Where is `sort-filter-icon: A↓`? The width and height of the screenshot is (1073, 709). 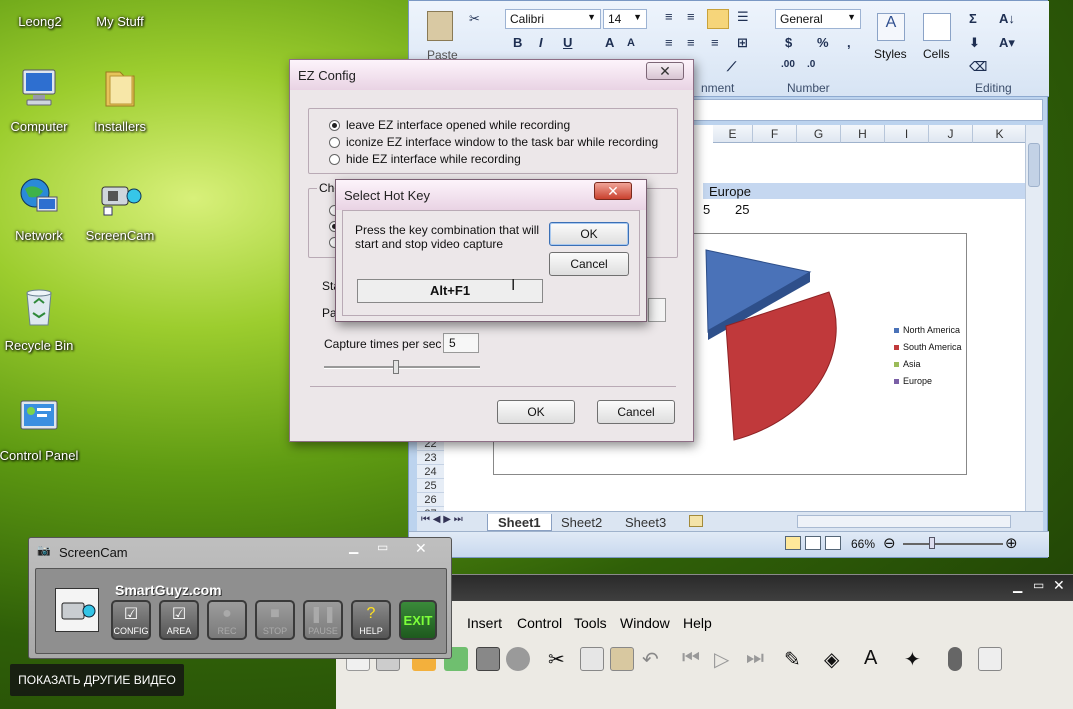 sort-filter-icon: A↓ is located at coordinates (1007, 18).